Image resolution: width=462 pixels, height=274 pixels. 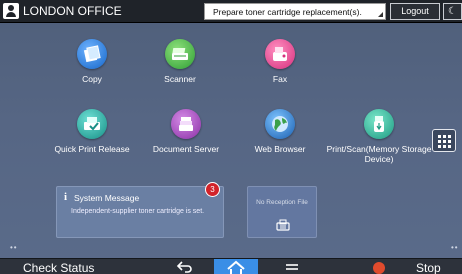 I want to click on home-icon, so click(x=236, y=267).